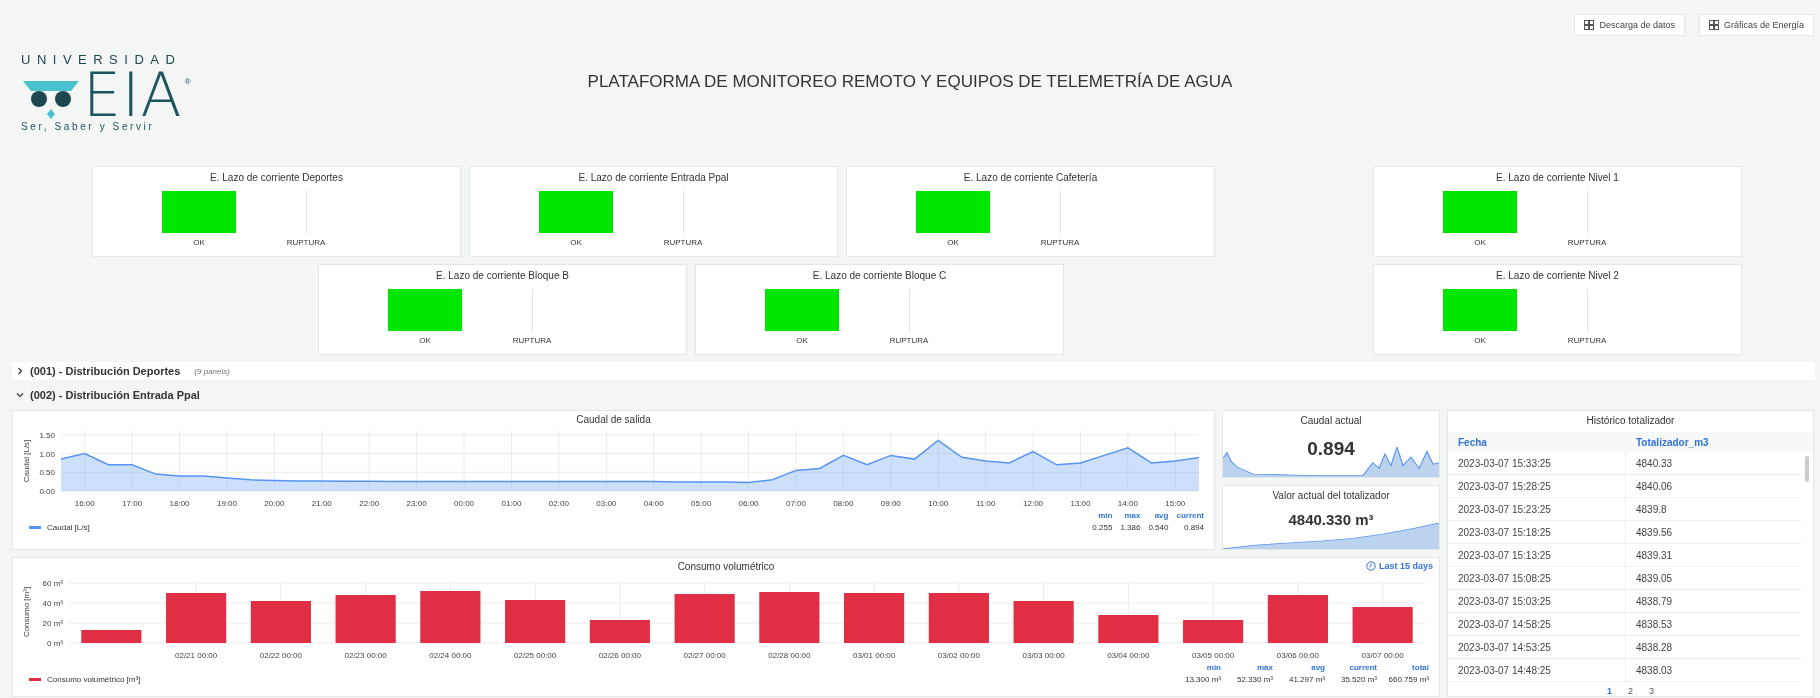 The image size is (1820, 698). I want to click on logo-text: UNIVERSIDAD, so click(102, 59).